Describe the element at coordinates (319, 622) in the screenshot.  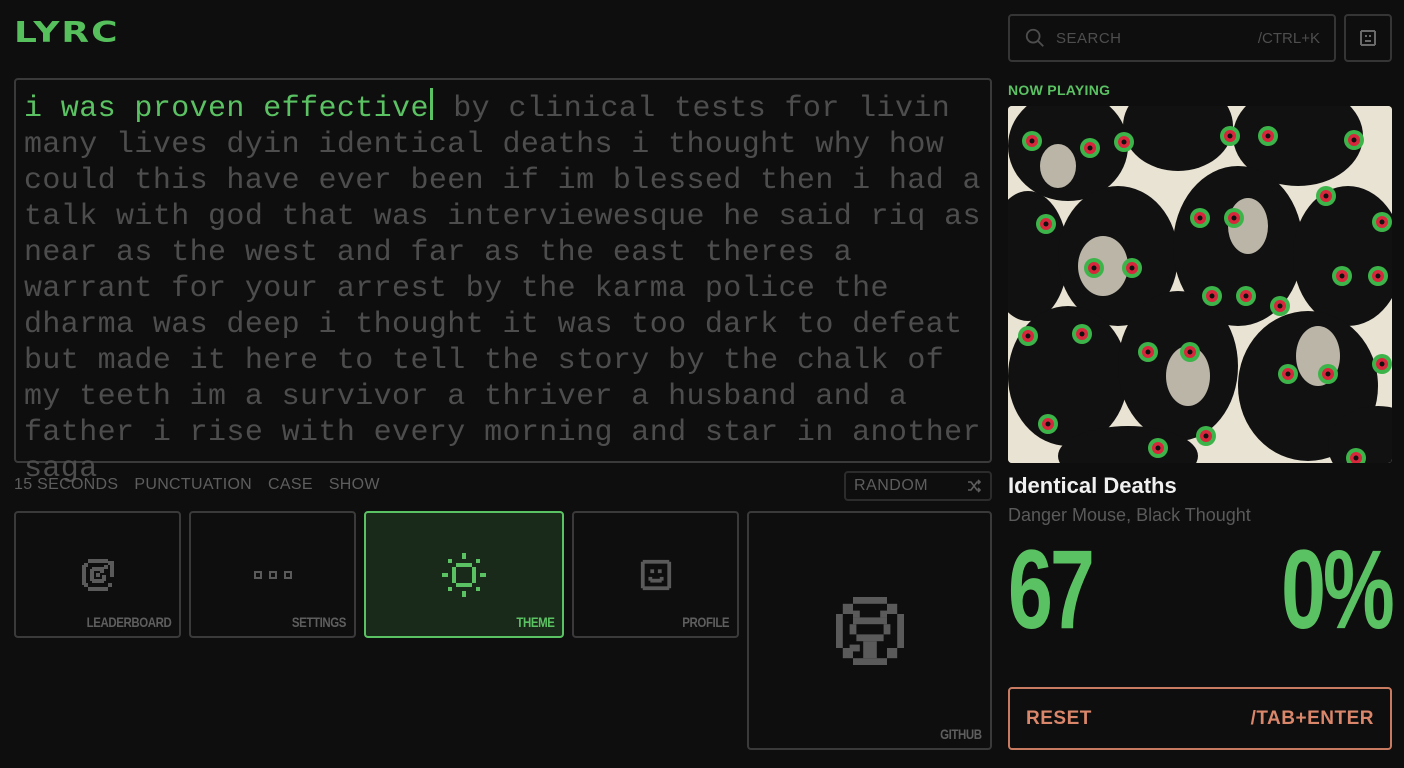
I see `tile-label: SETTINGS` at that location.